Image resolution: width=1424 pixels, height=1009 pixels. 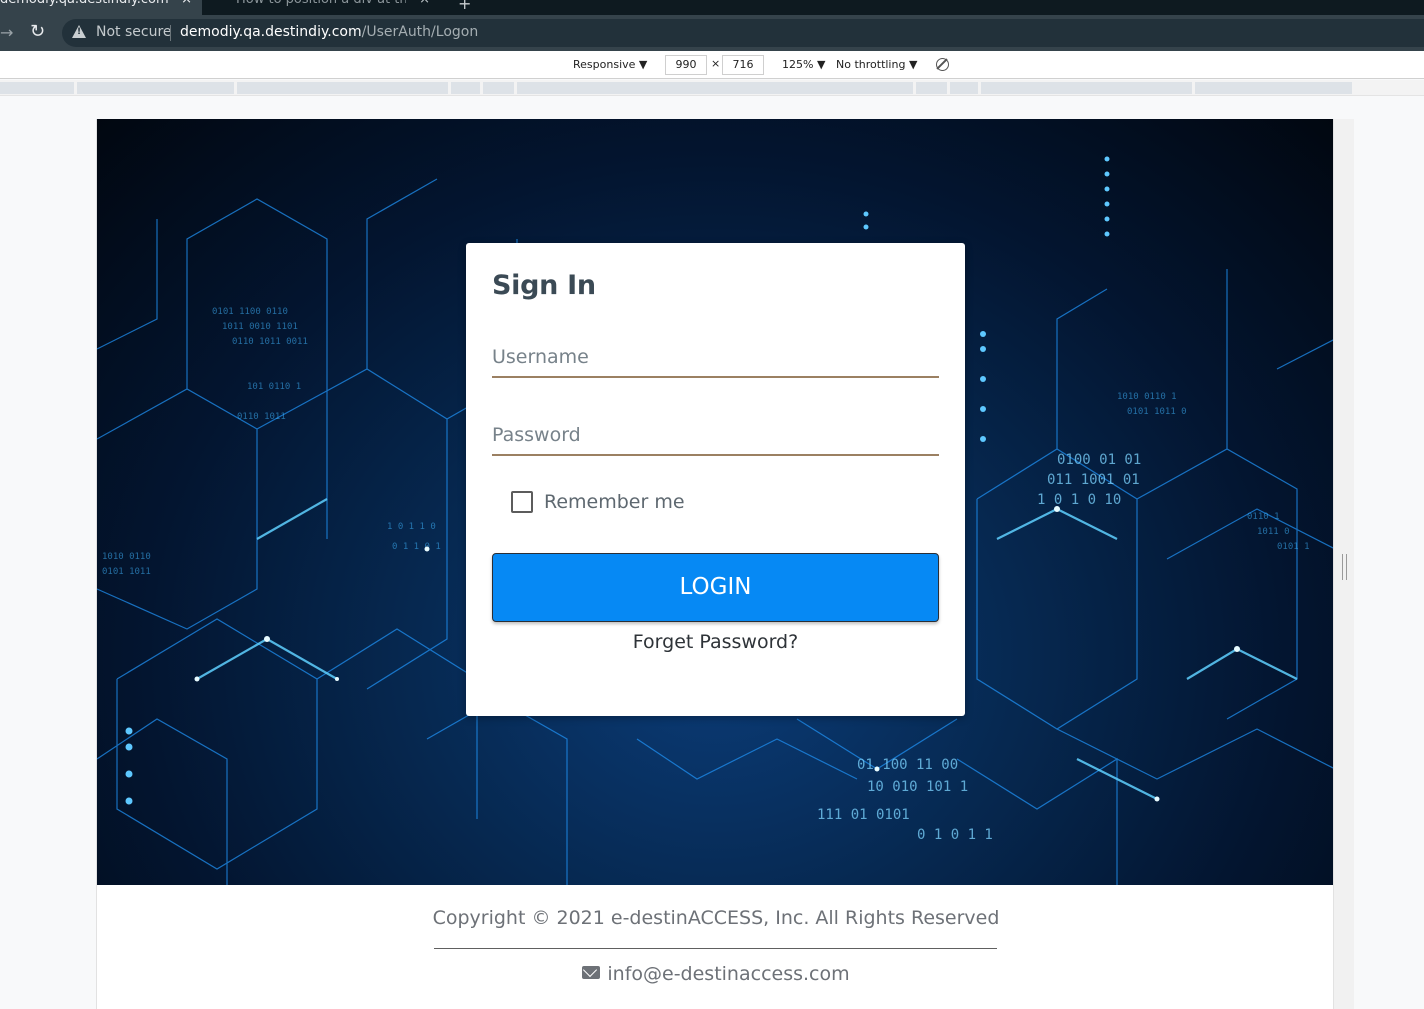 I want to click on rotate-icon, so click(x=942, y=64).